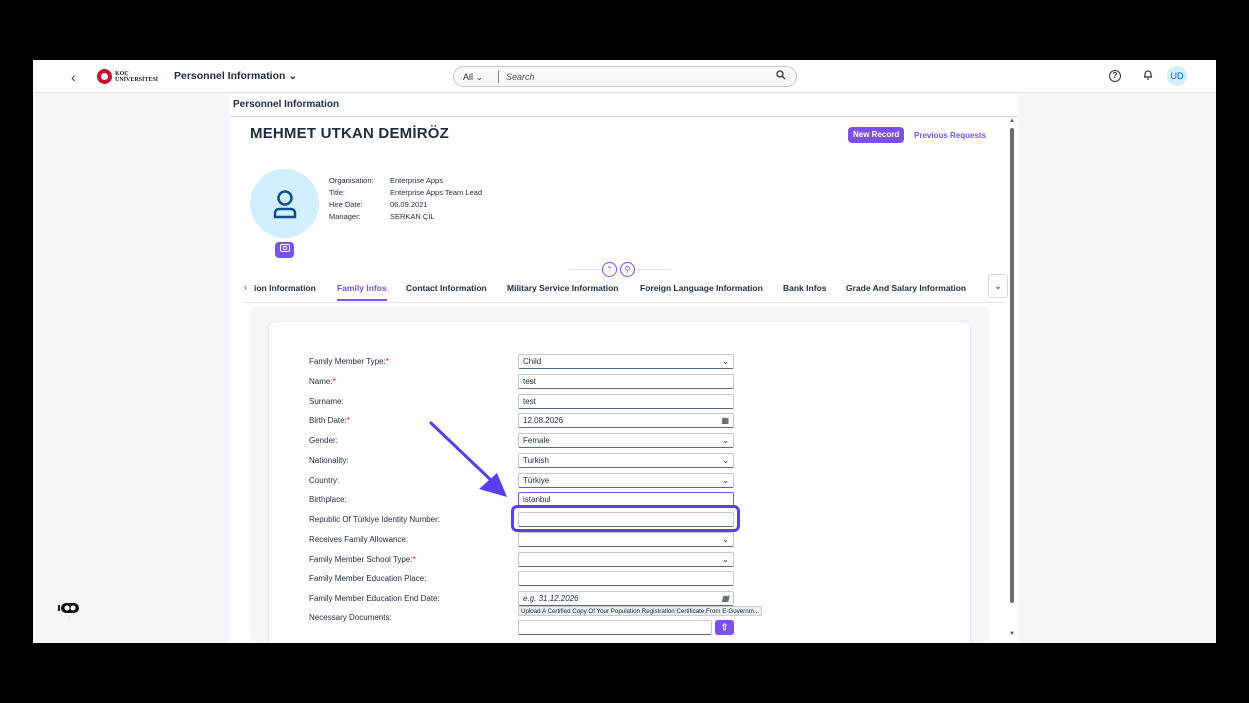 The image size is (1249, 703). What do you see at coordinates (375, 519) in the screenshot?
I see `field-label: Republic Of Türkiye Identity Number:` at bounding box center [375, 519].